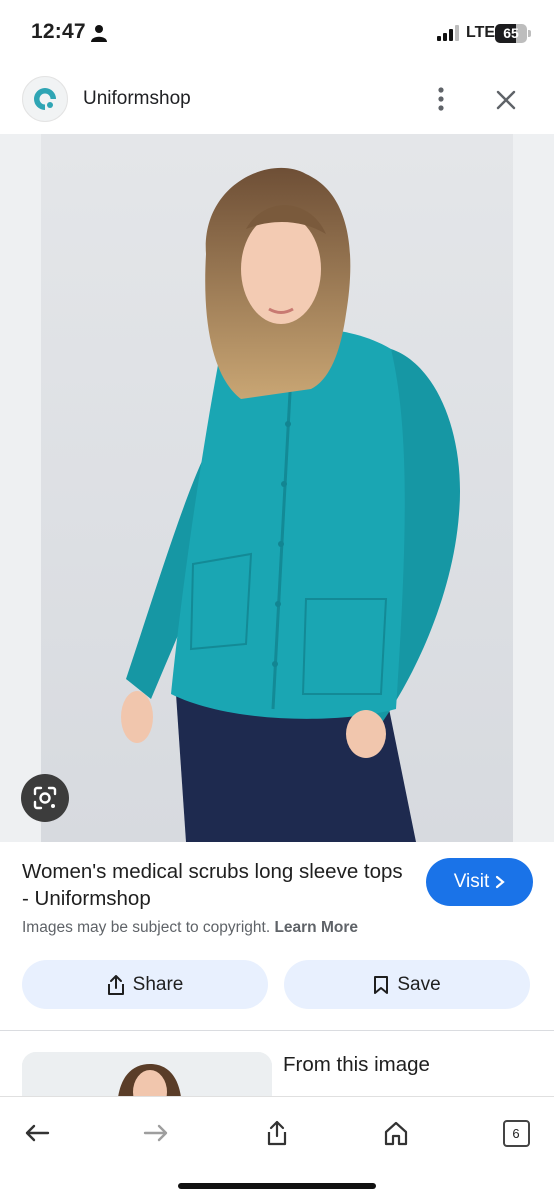 The width and height of the screenshot is (554, 1200). I want to click on chevron-right-icon, so click(500, 882).